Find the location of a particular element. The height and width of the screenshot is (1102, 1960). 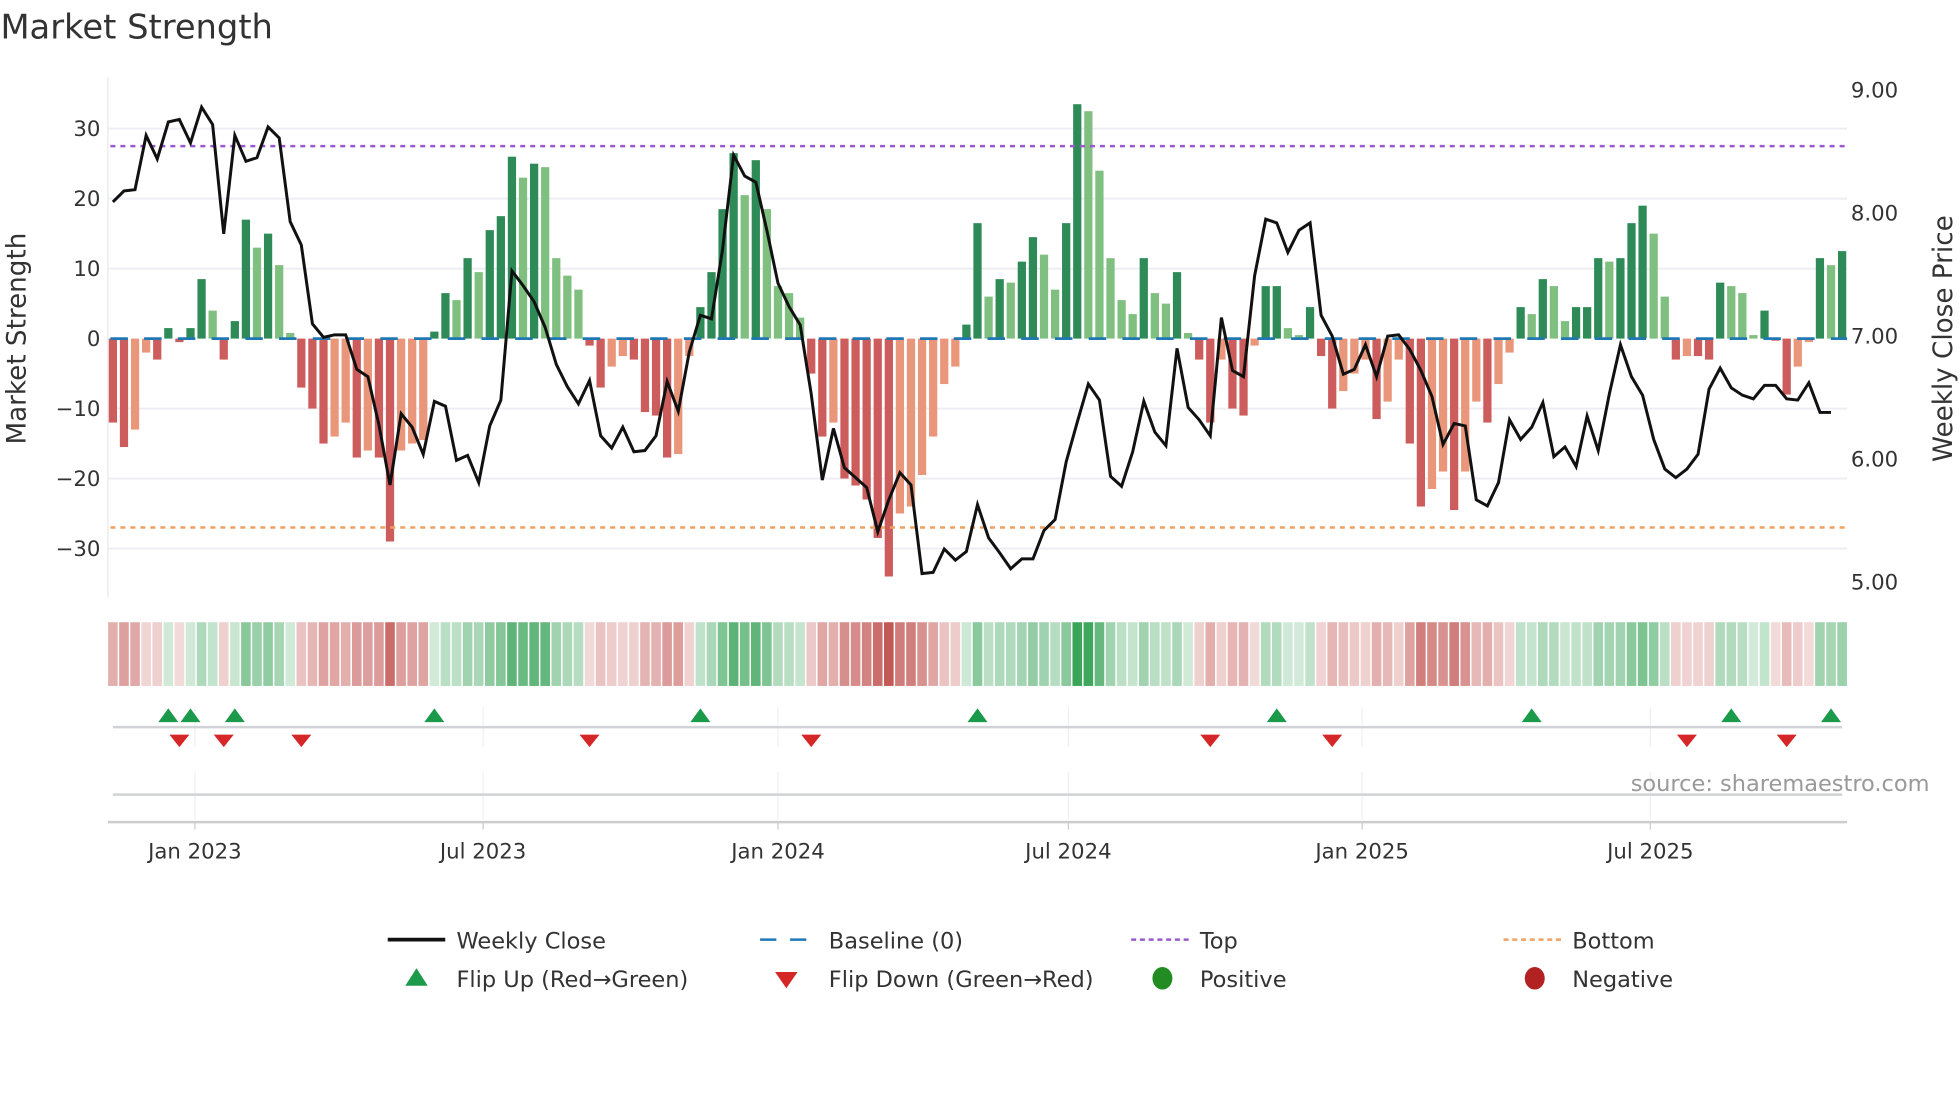

y-tick-label: 20 is located at coordinates (86, 199).